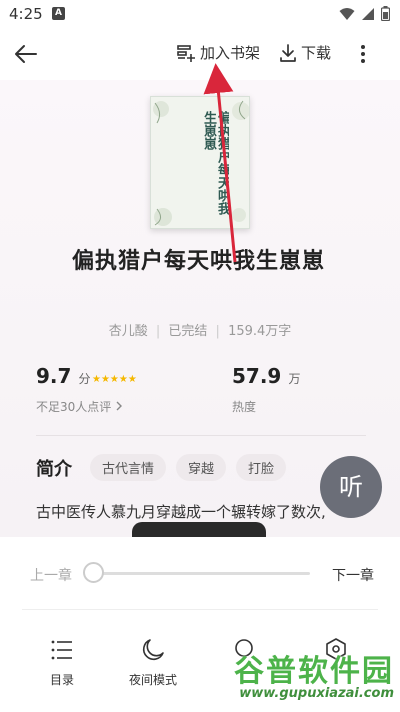  I want to click on intro-header: 简介 古代言情 穿越 打脸, so click(161, 467).